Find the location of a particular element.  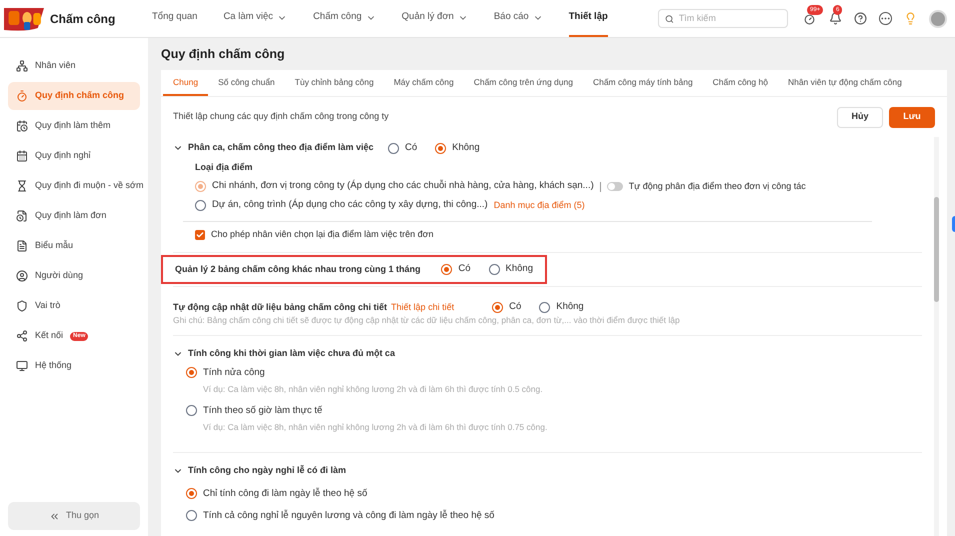

check-icon is located at coordinates (200, 235).